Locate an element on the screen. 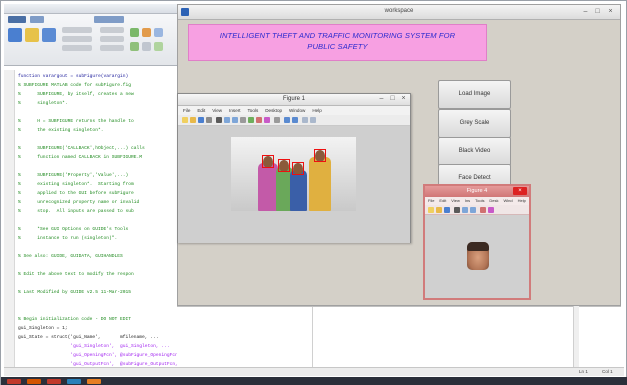 This screenshot has height=385, width=627. new-icon is located at coordinates (15, 35).